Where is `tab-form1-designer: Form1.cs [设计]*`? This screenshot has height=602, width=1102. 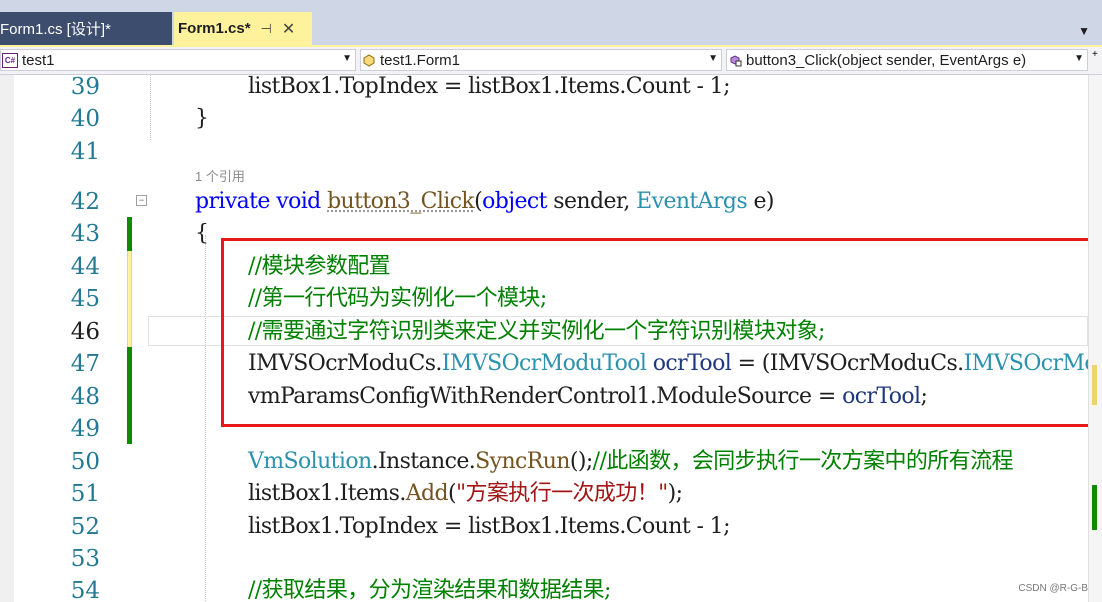 tab-form1-designer: Form1.cs [设计]* is located at coordinates (86, 28).